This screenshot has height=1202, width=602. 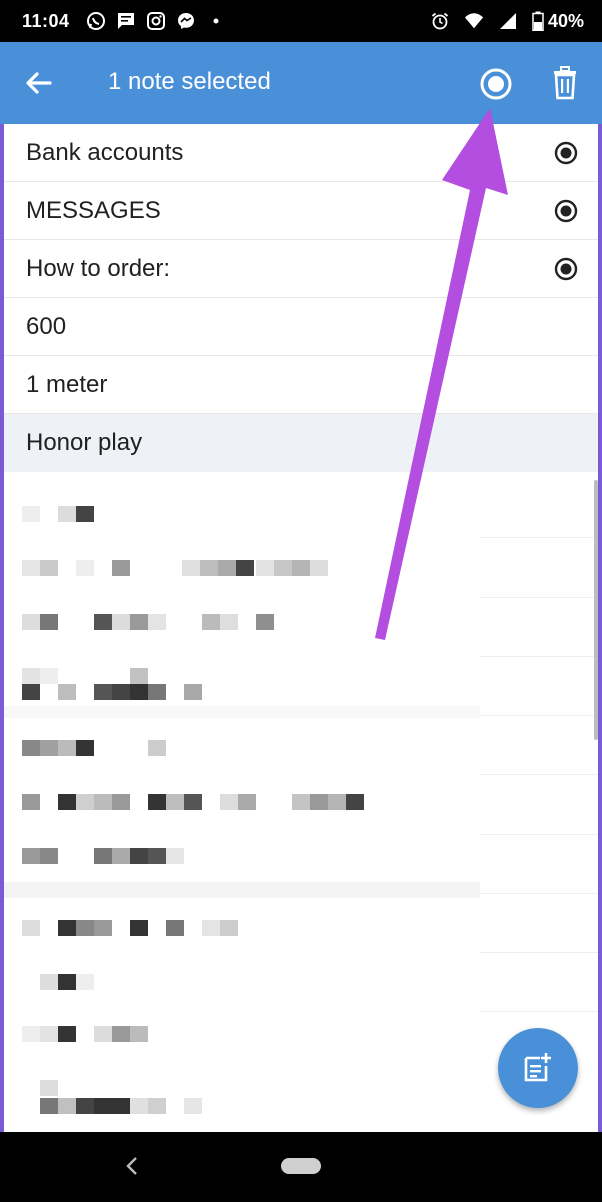 What do you see at coordinates (600, 587) in the screenshot?
I see `frame-border-right` at bounding box center [600, 587].